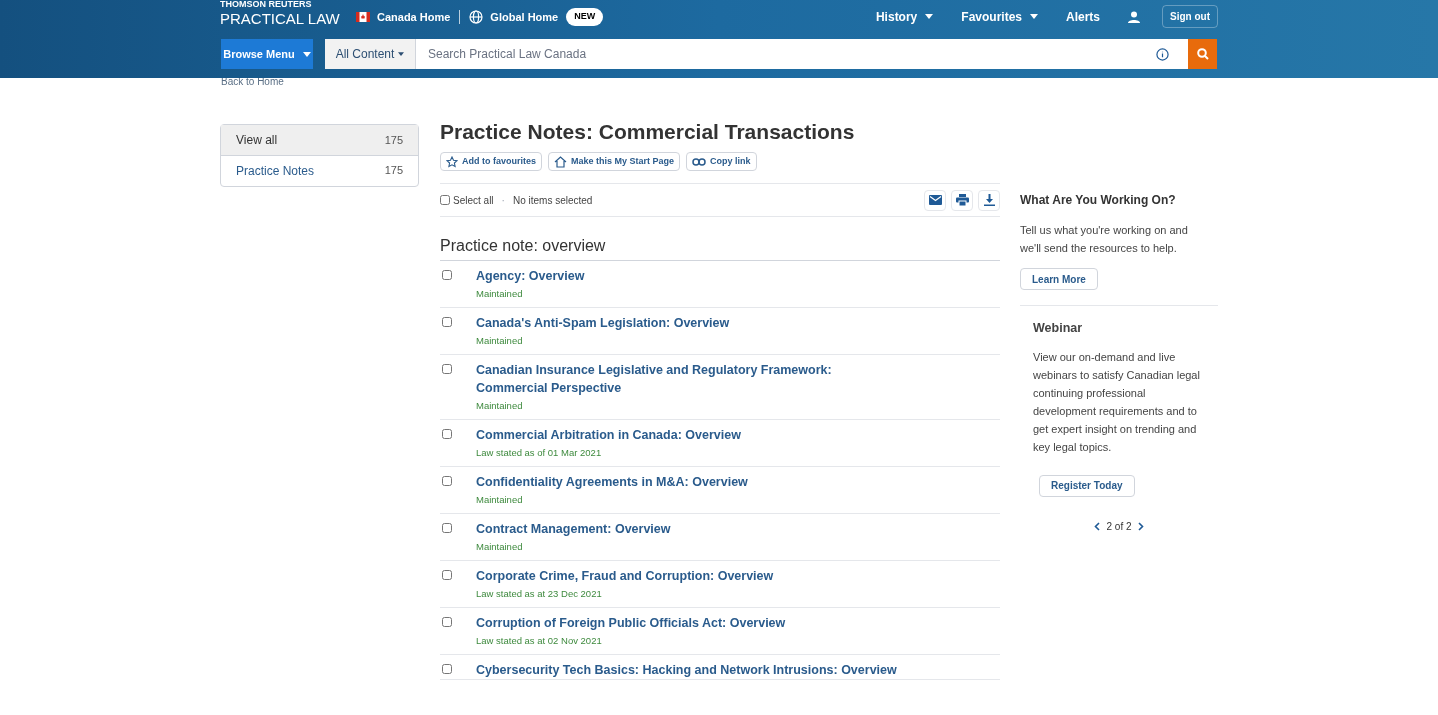  I want to click on download-icon, so click(989, 200).